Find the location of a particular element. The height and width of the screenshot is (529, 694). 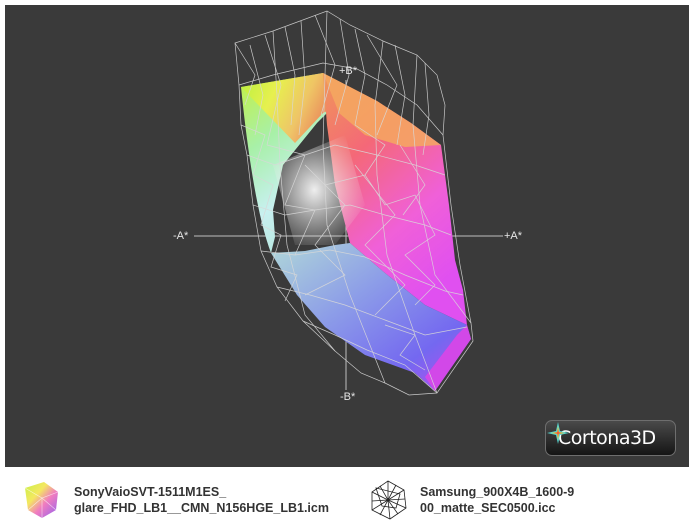

legend-sony-line2: glare_FHD_LB1__CMN_N156HGE_LB1.icm is located at coordinates (201, 508).